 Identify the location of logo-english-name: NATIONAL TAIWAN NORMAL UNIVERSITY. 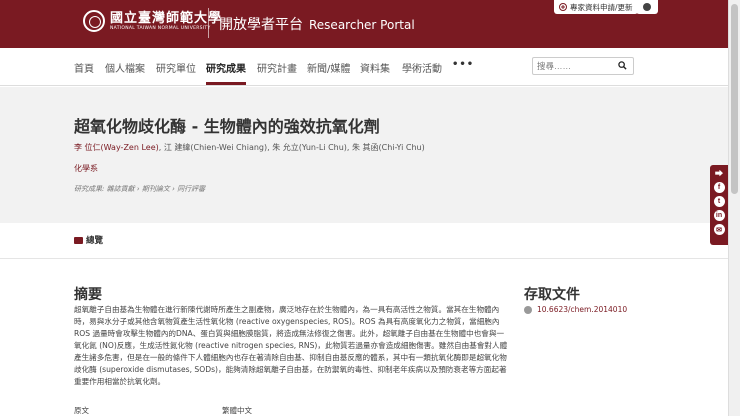
(160, 28).